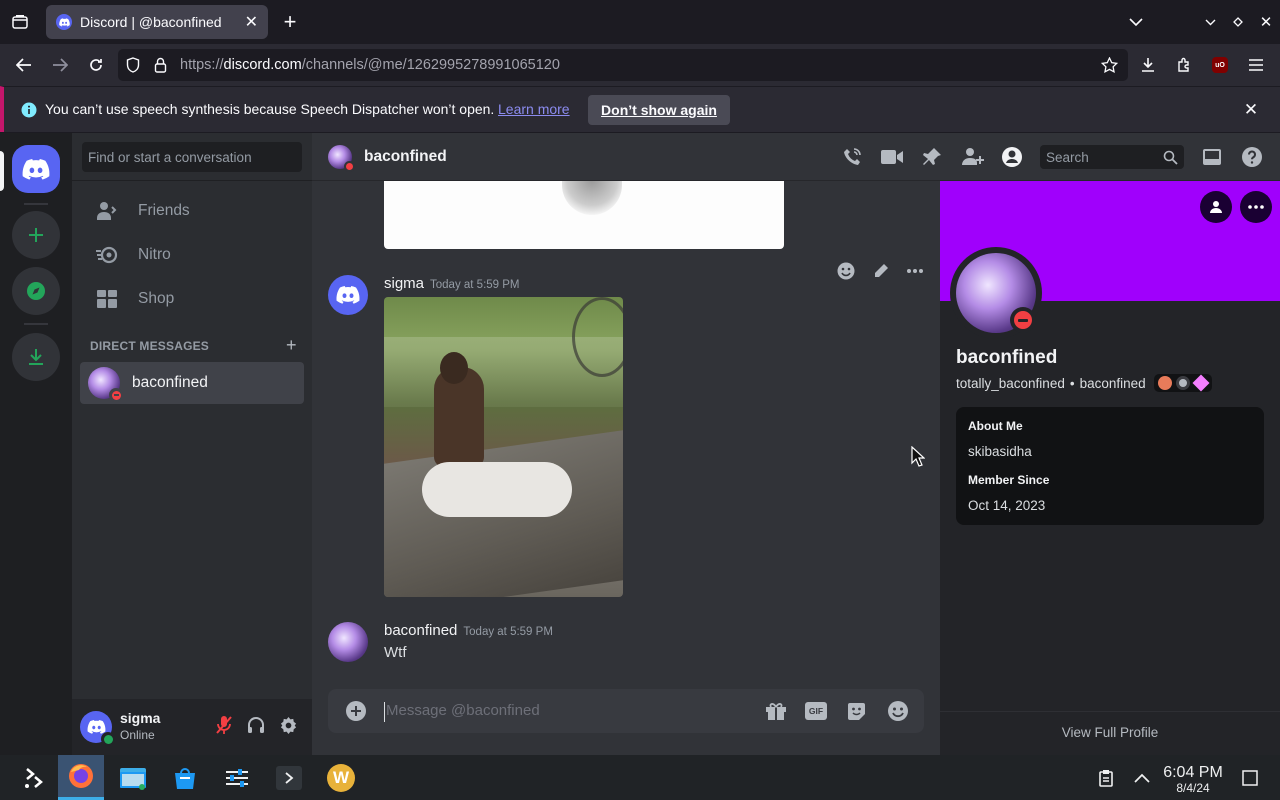  I want to click on view-full-profile-link: View Full Profile, so click(1110, 732).